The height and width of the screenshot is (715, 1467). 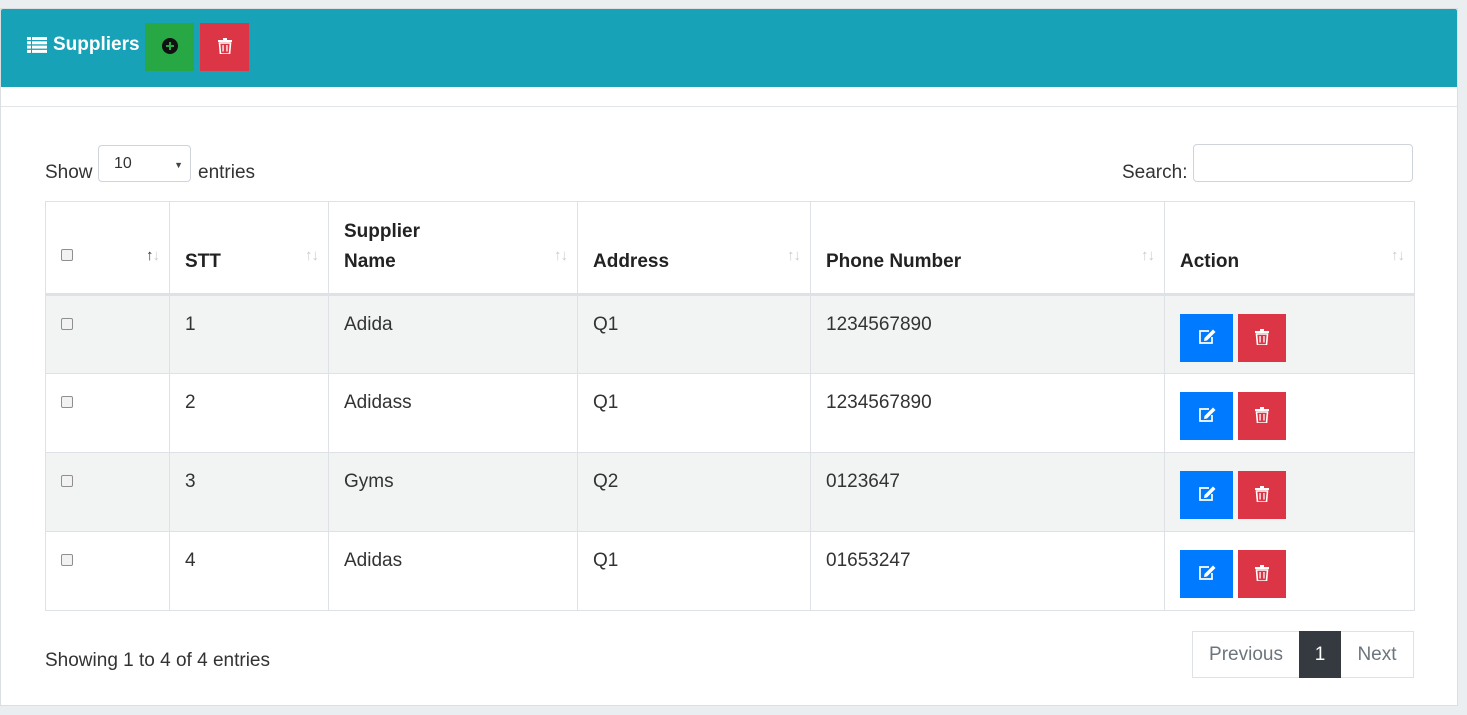 I want to click on previous-page-button: Previous, so click(x=1245, y=654).